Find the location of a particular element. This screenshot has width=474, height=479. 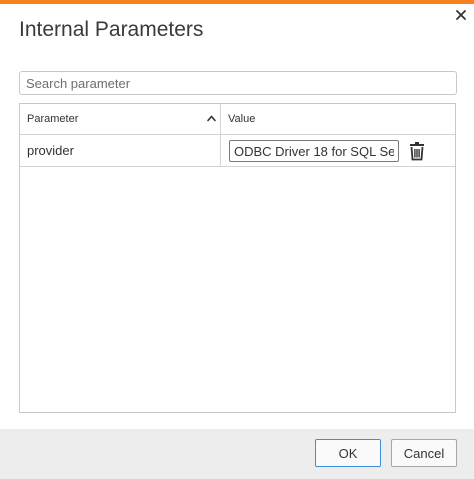

search-box is located at coordinates (238, 83).